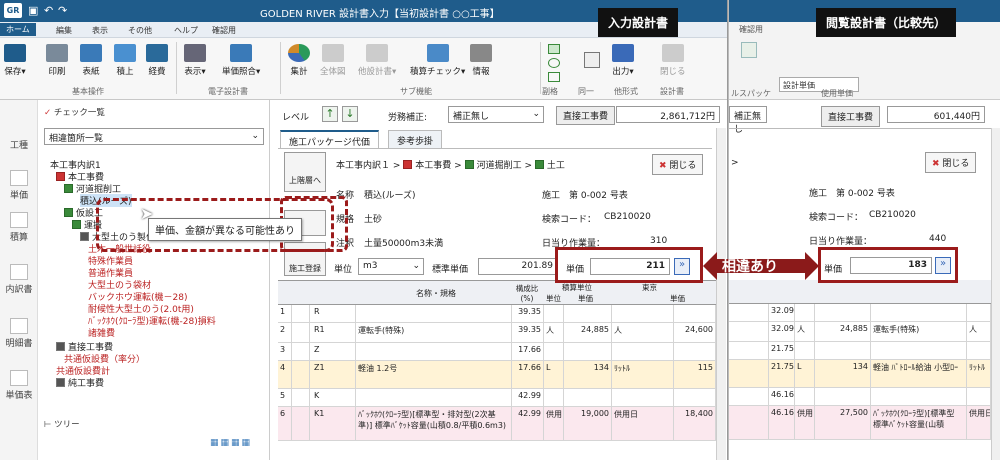  What do you see at coordinates (91, 60) in the screenshot?
I see `cover-button: 表紙` at bounding box center [91, 60].